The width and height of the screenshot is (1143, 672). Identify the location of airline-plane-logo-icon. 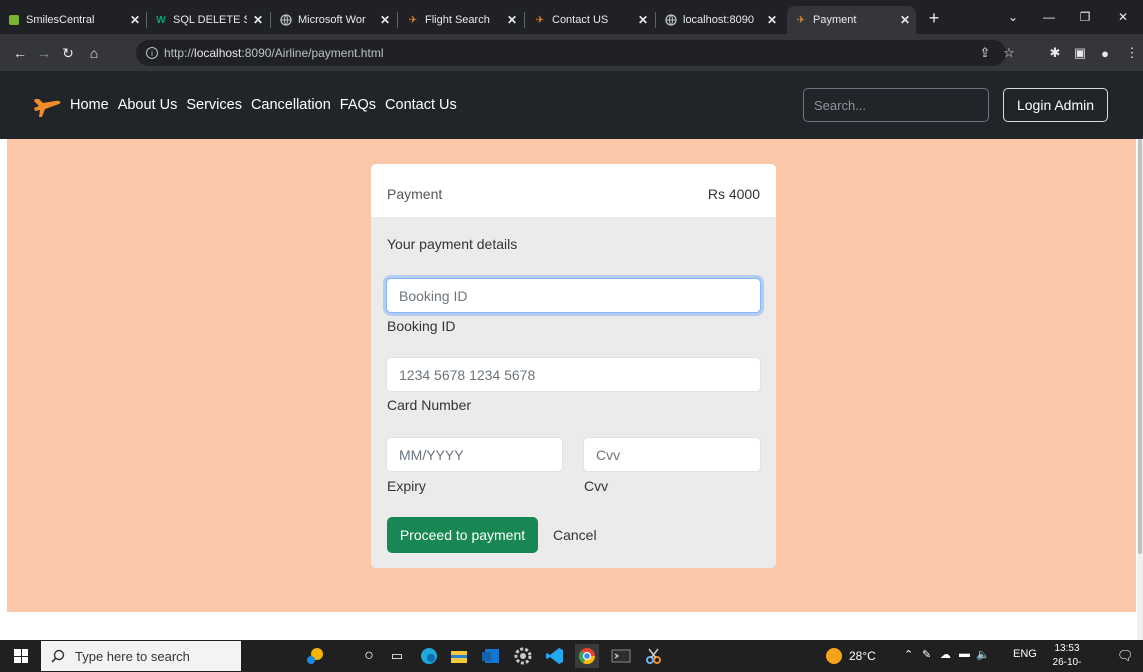
(48, 105).